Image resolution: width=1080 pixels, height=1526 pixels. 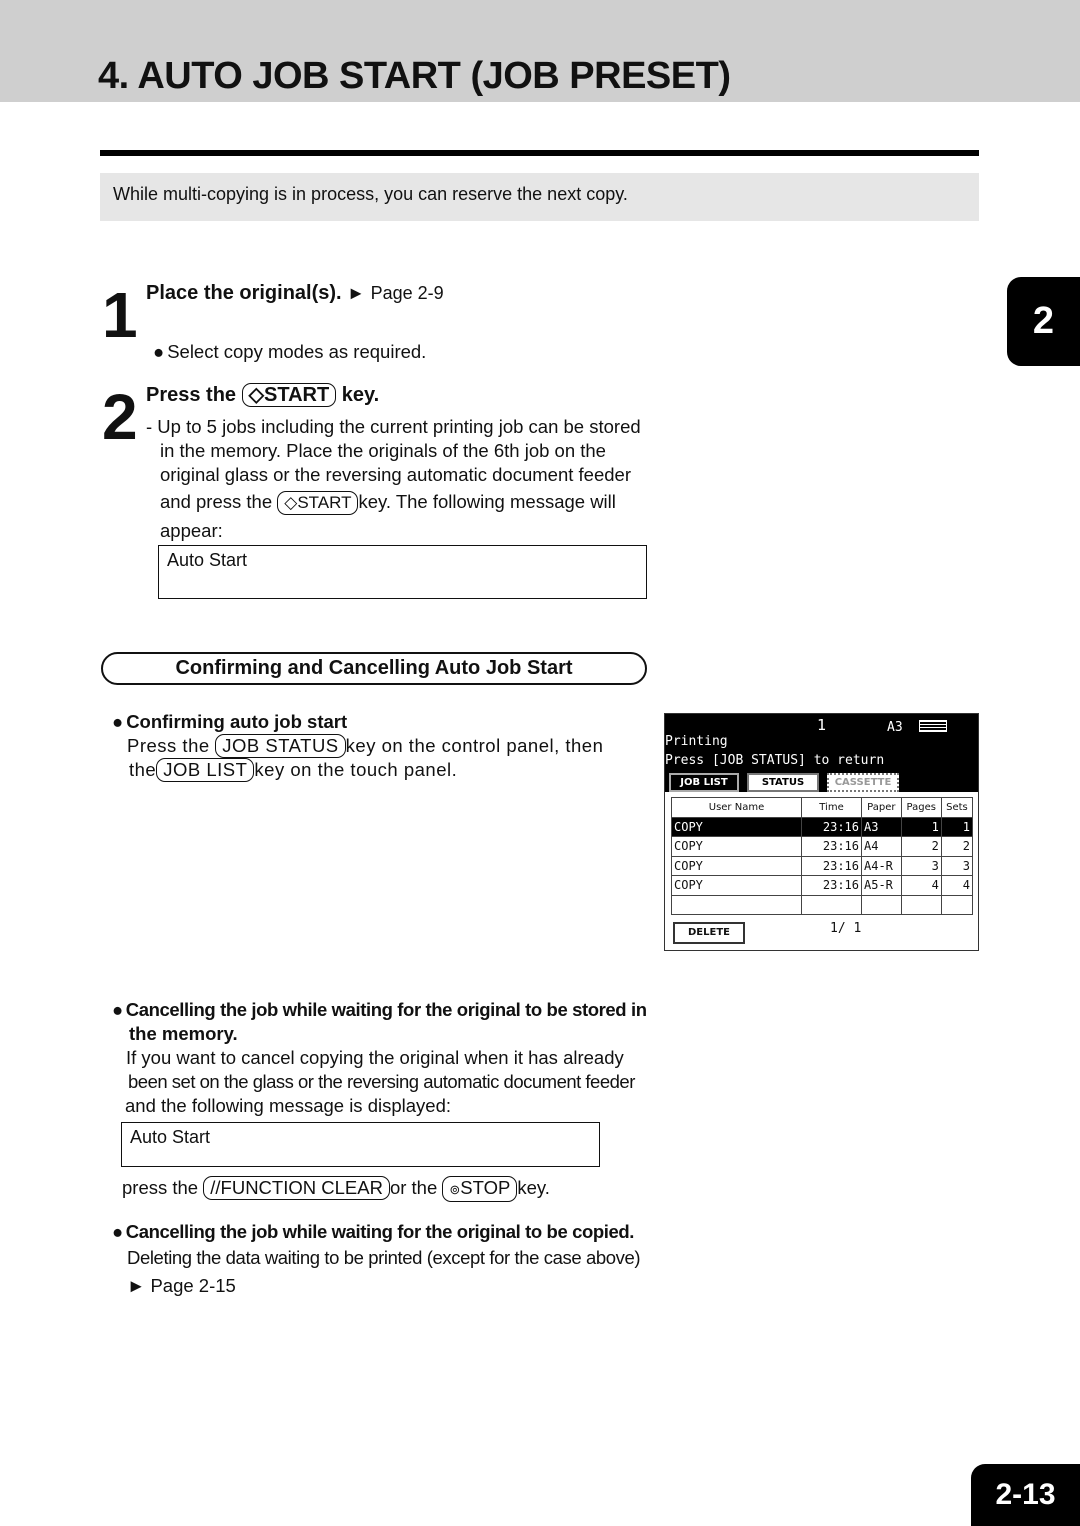 I want to click on stop-key: ⊚STOP, so click(x=480, y=1189).